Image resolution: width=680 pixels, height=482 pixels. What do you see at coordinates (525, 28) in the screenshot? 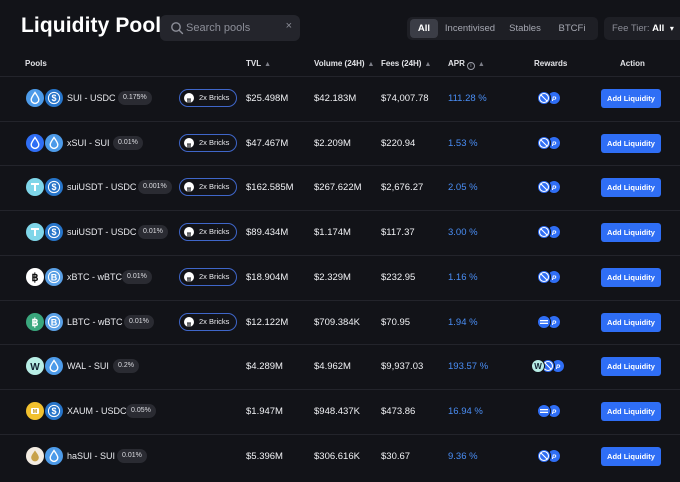
I see `tab-stables: Stables` at bounding box center [525, 28].